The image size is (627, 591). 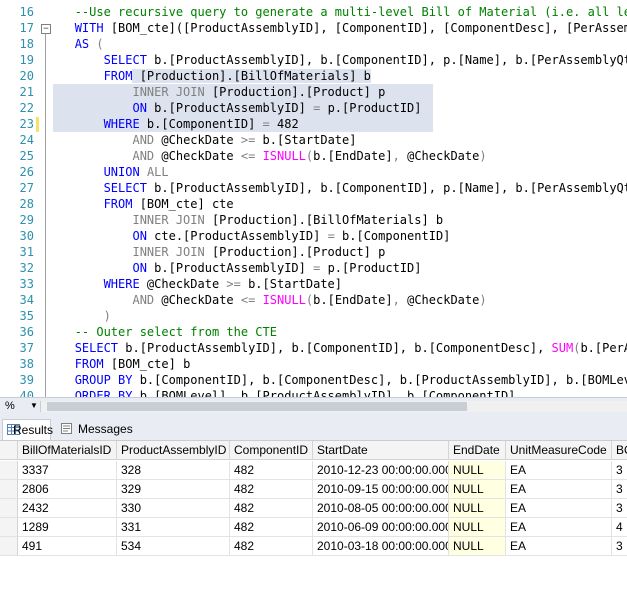 What do you see at coordinates (33, 430) in the screenshot?
I see `tab-results-label: Results` at bounding box center [33, 430].